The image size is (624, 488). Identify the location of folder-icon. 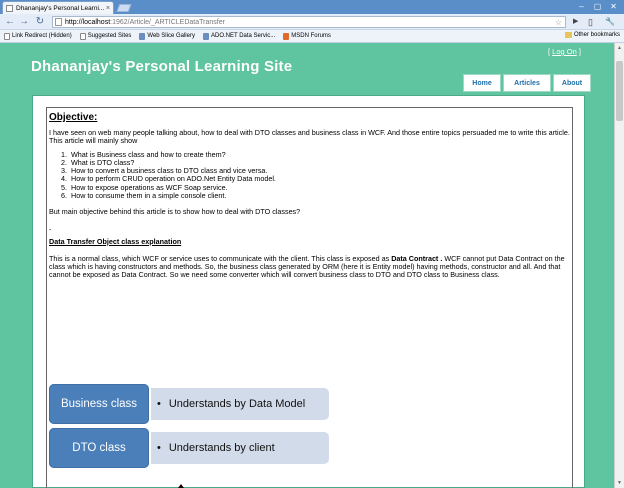
(568, 35).